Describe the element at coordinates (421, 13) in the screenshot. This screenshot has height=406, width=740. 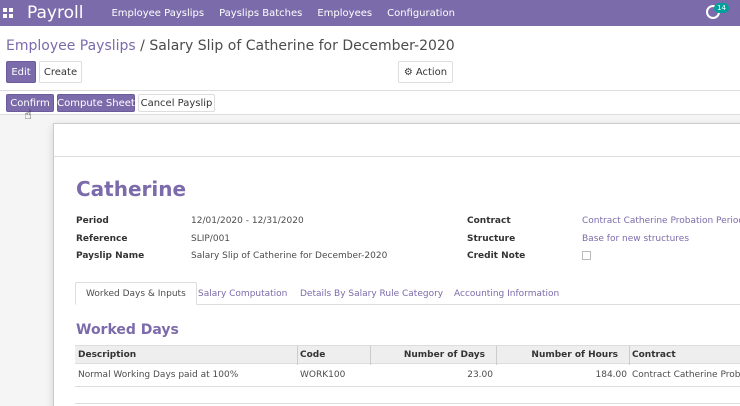
I see `menu-configuration: Configuration` at that location.